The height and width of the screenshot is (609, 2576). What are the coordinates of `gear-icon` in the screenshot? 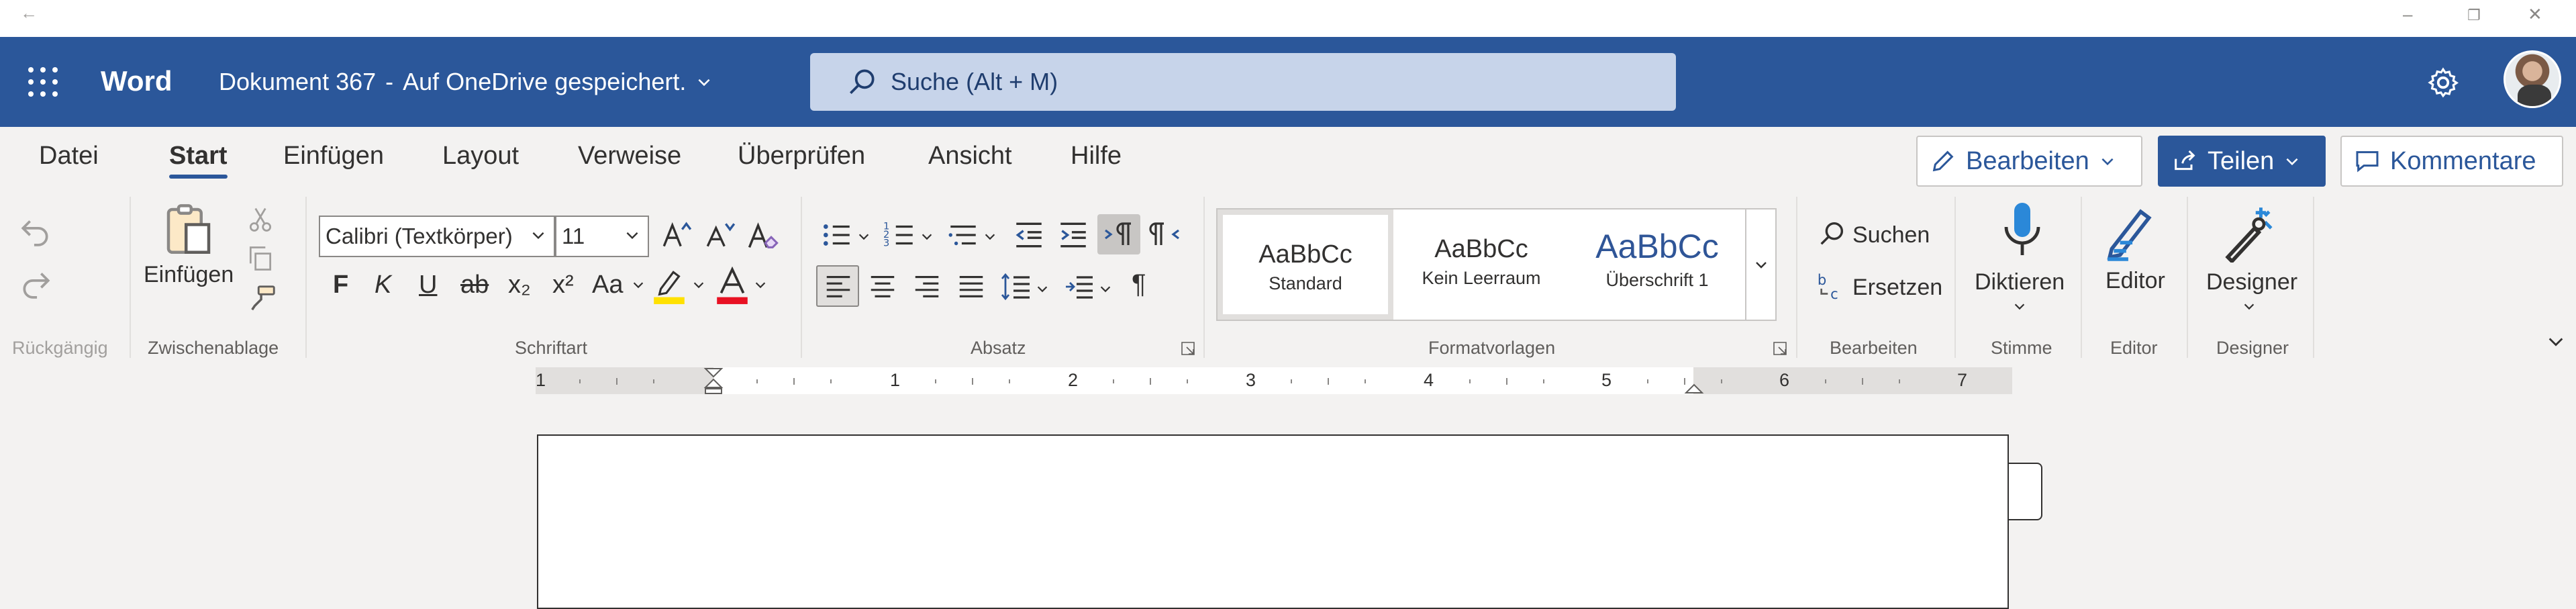 It's located at (2443, 82).